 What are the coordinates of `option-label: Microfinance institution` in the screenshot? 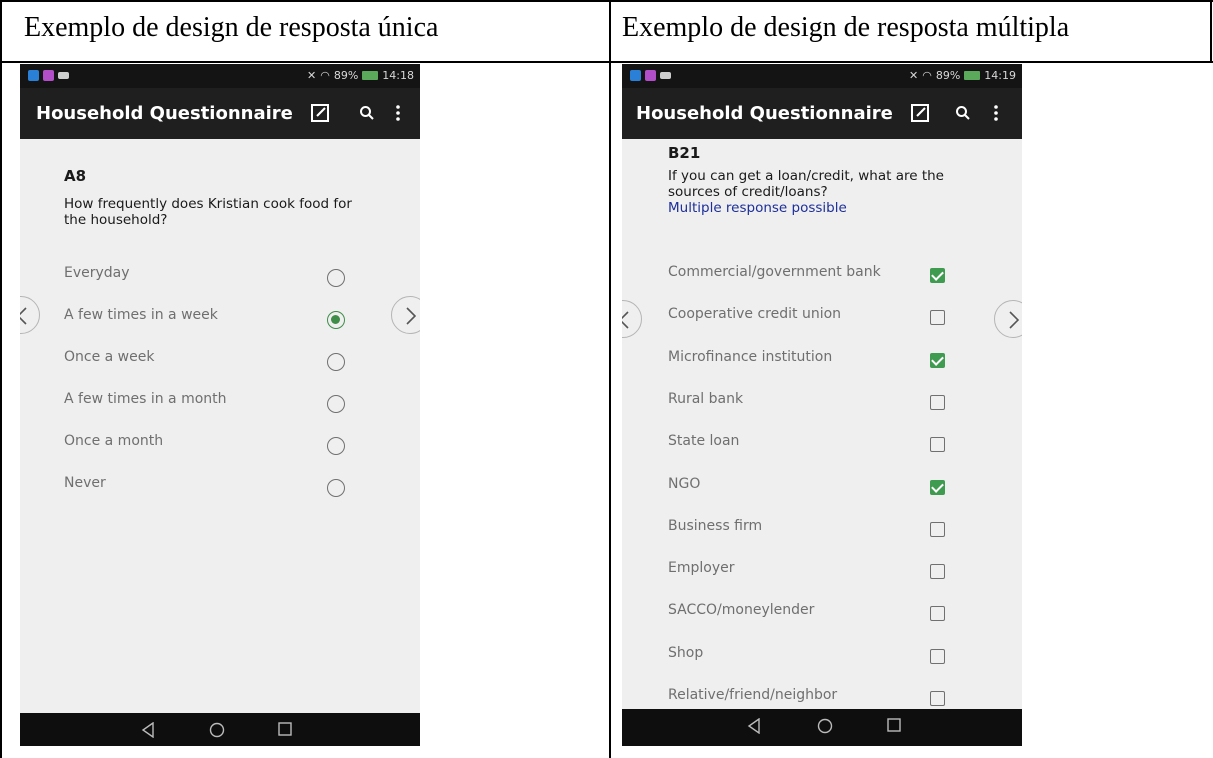 It's located at (750, 357).